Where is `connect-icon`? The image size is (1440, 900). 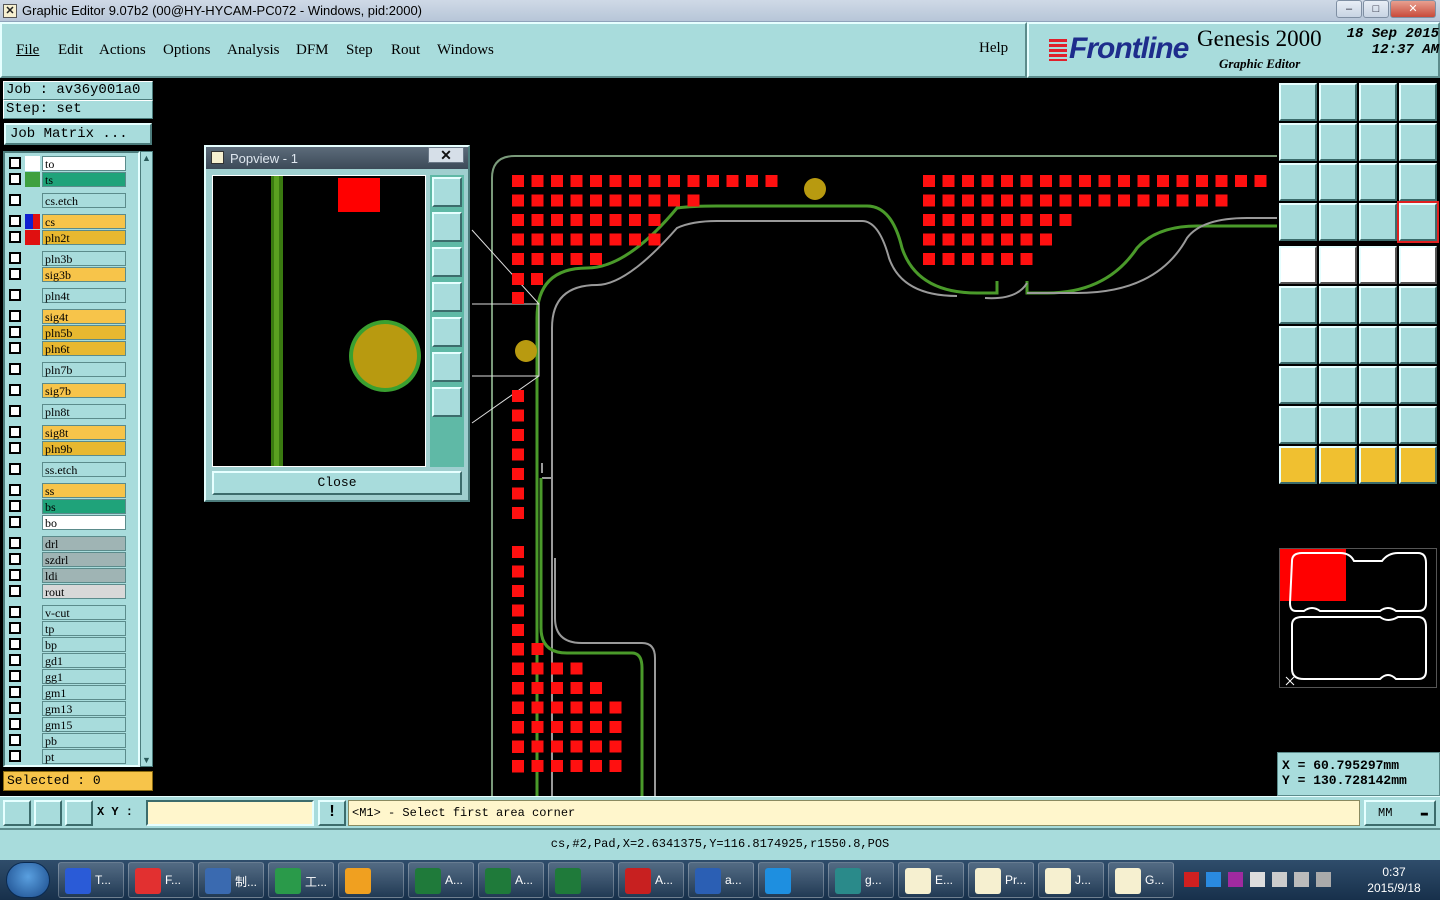
connect-icon is located at coordinates (1378, 305).